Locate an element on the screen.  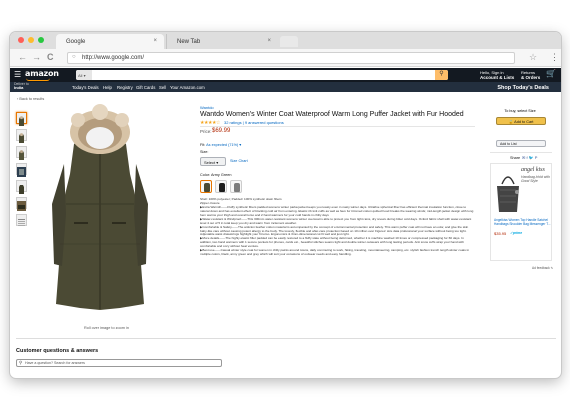
size-chart-link: Size Chart is located at coordinates (239, 161).